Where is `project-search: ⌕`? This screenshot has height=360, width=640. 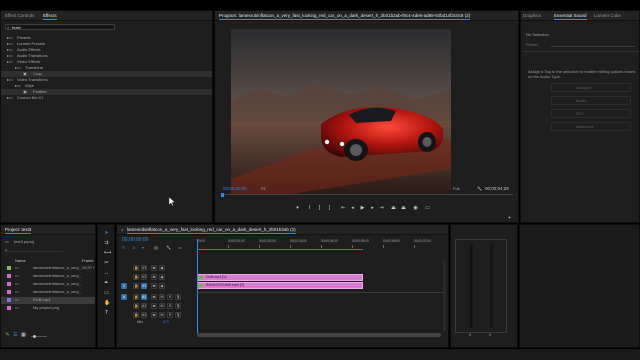
project-search: ⌕ is located at coordinates (34, 249).